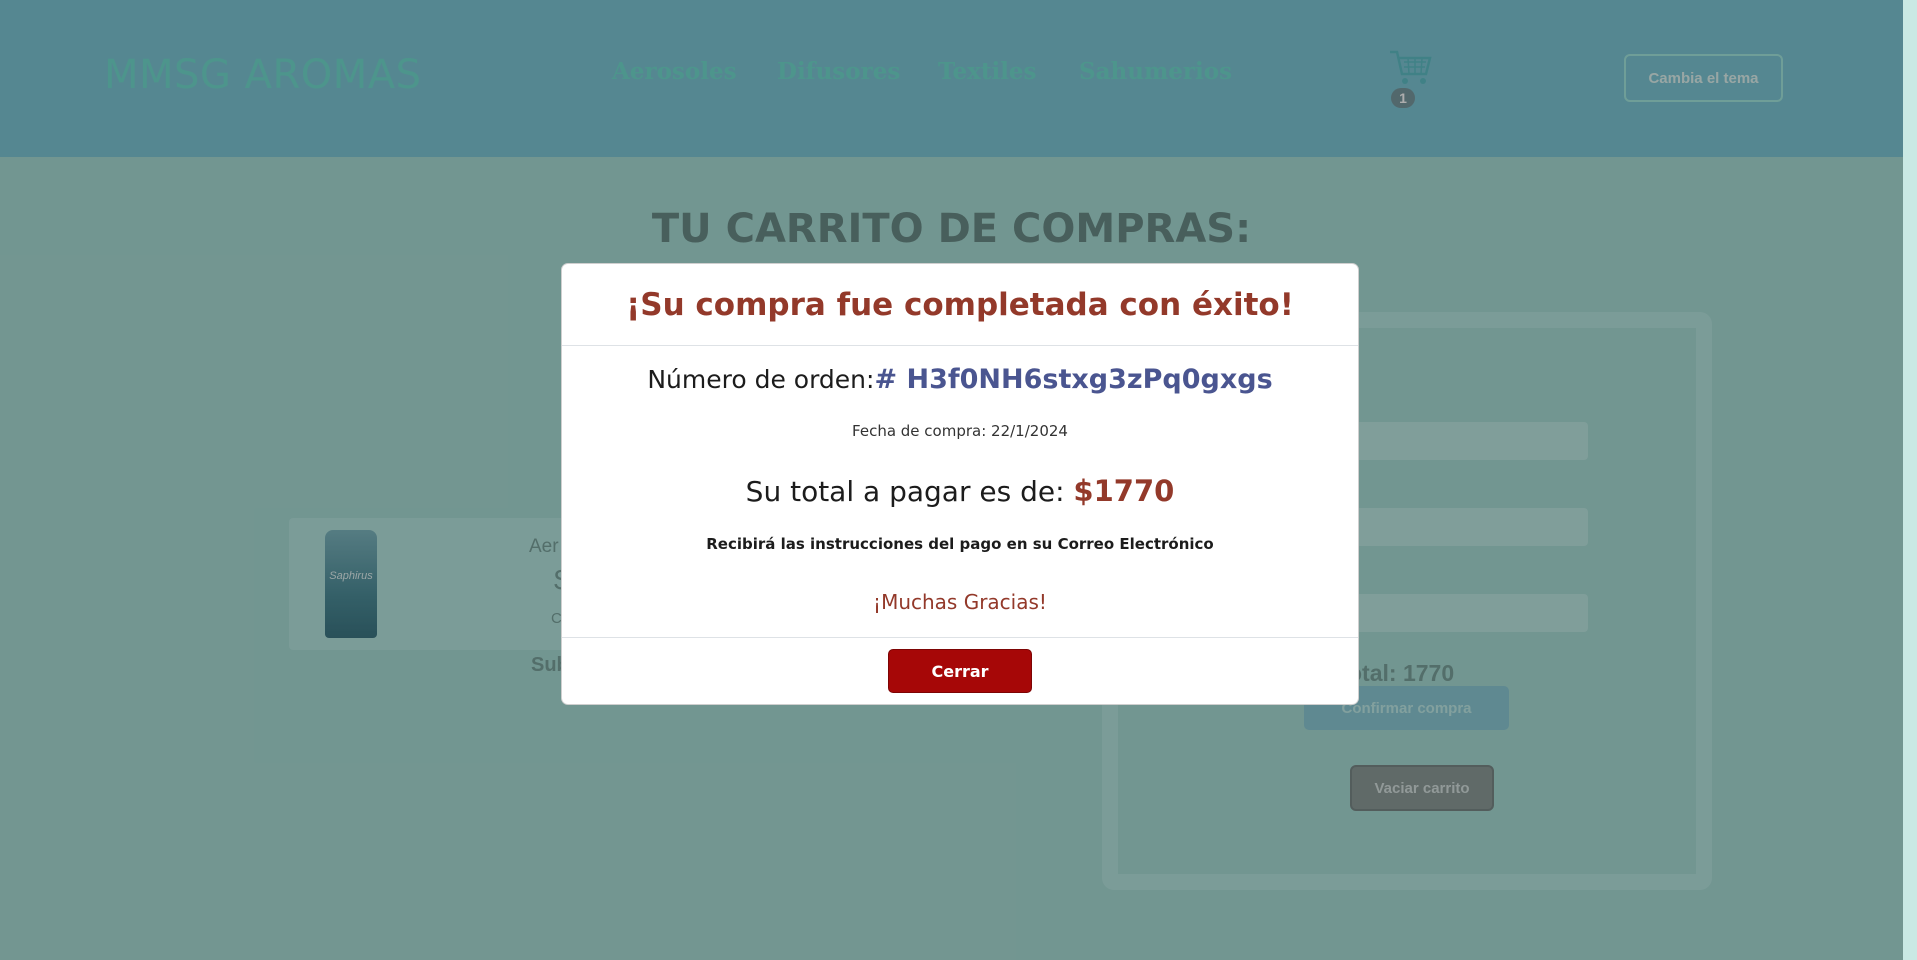 The height and width of the screenshot is (960, 1917). I want to click on page-scrollbar, so click(1910, 480).